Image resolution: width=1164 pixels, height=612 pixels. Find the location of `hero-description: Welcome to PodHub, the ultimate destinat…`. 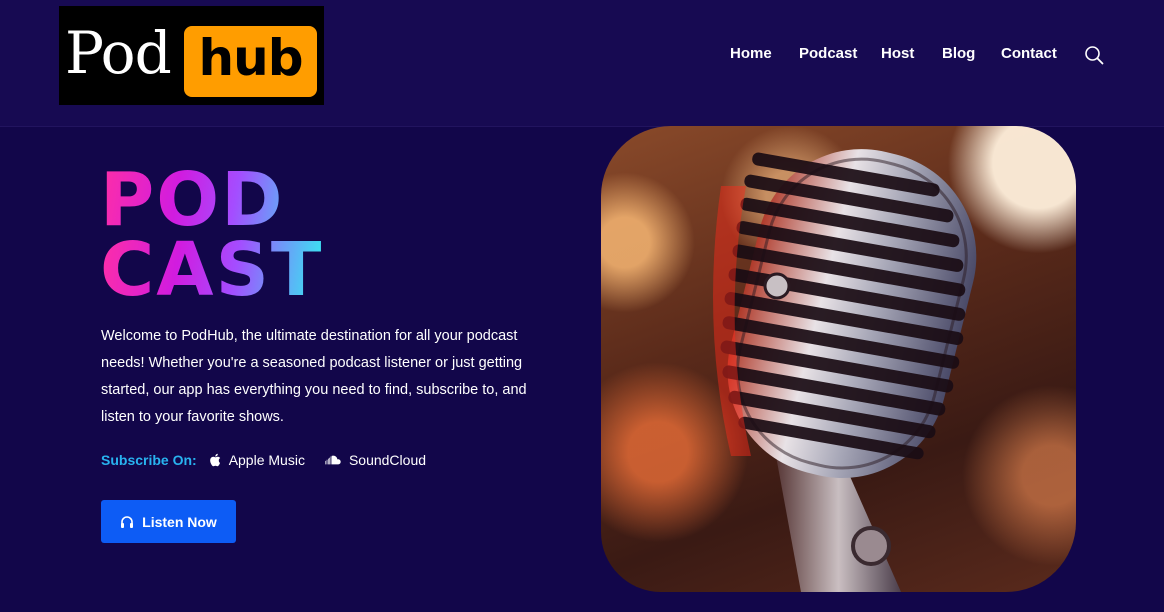

hero-description: Welcome to PodHub, the ultimate destinat… is located at coordinates (314, 376).